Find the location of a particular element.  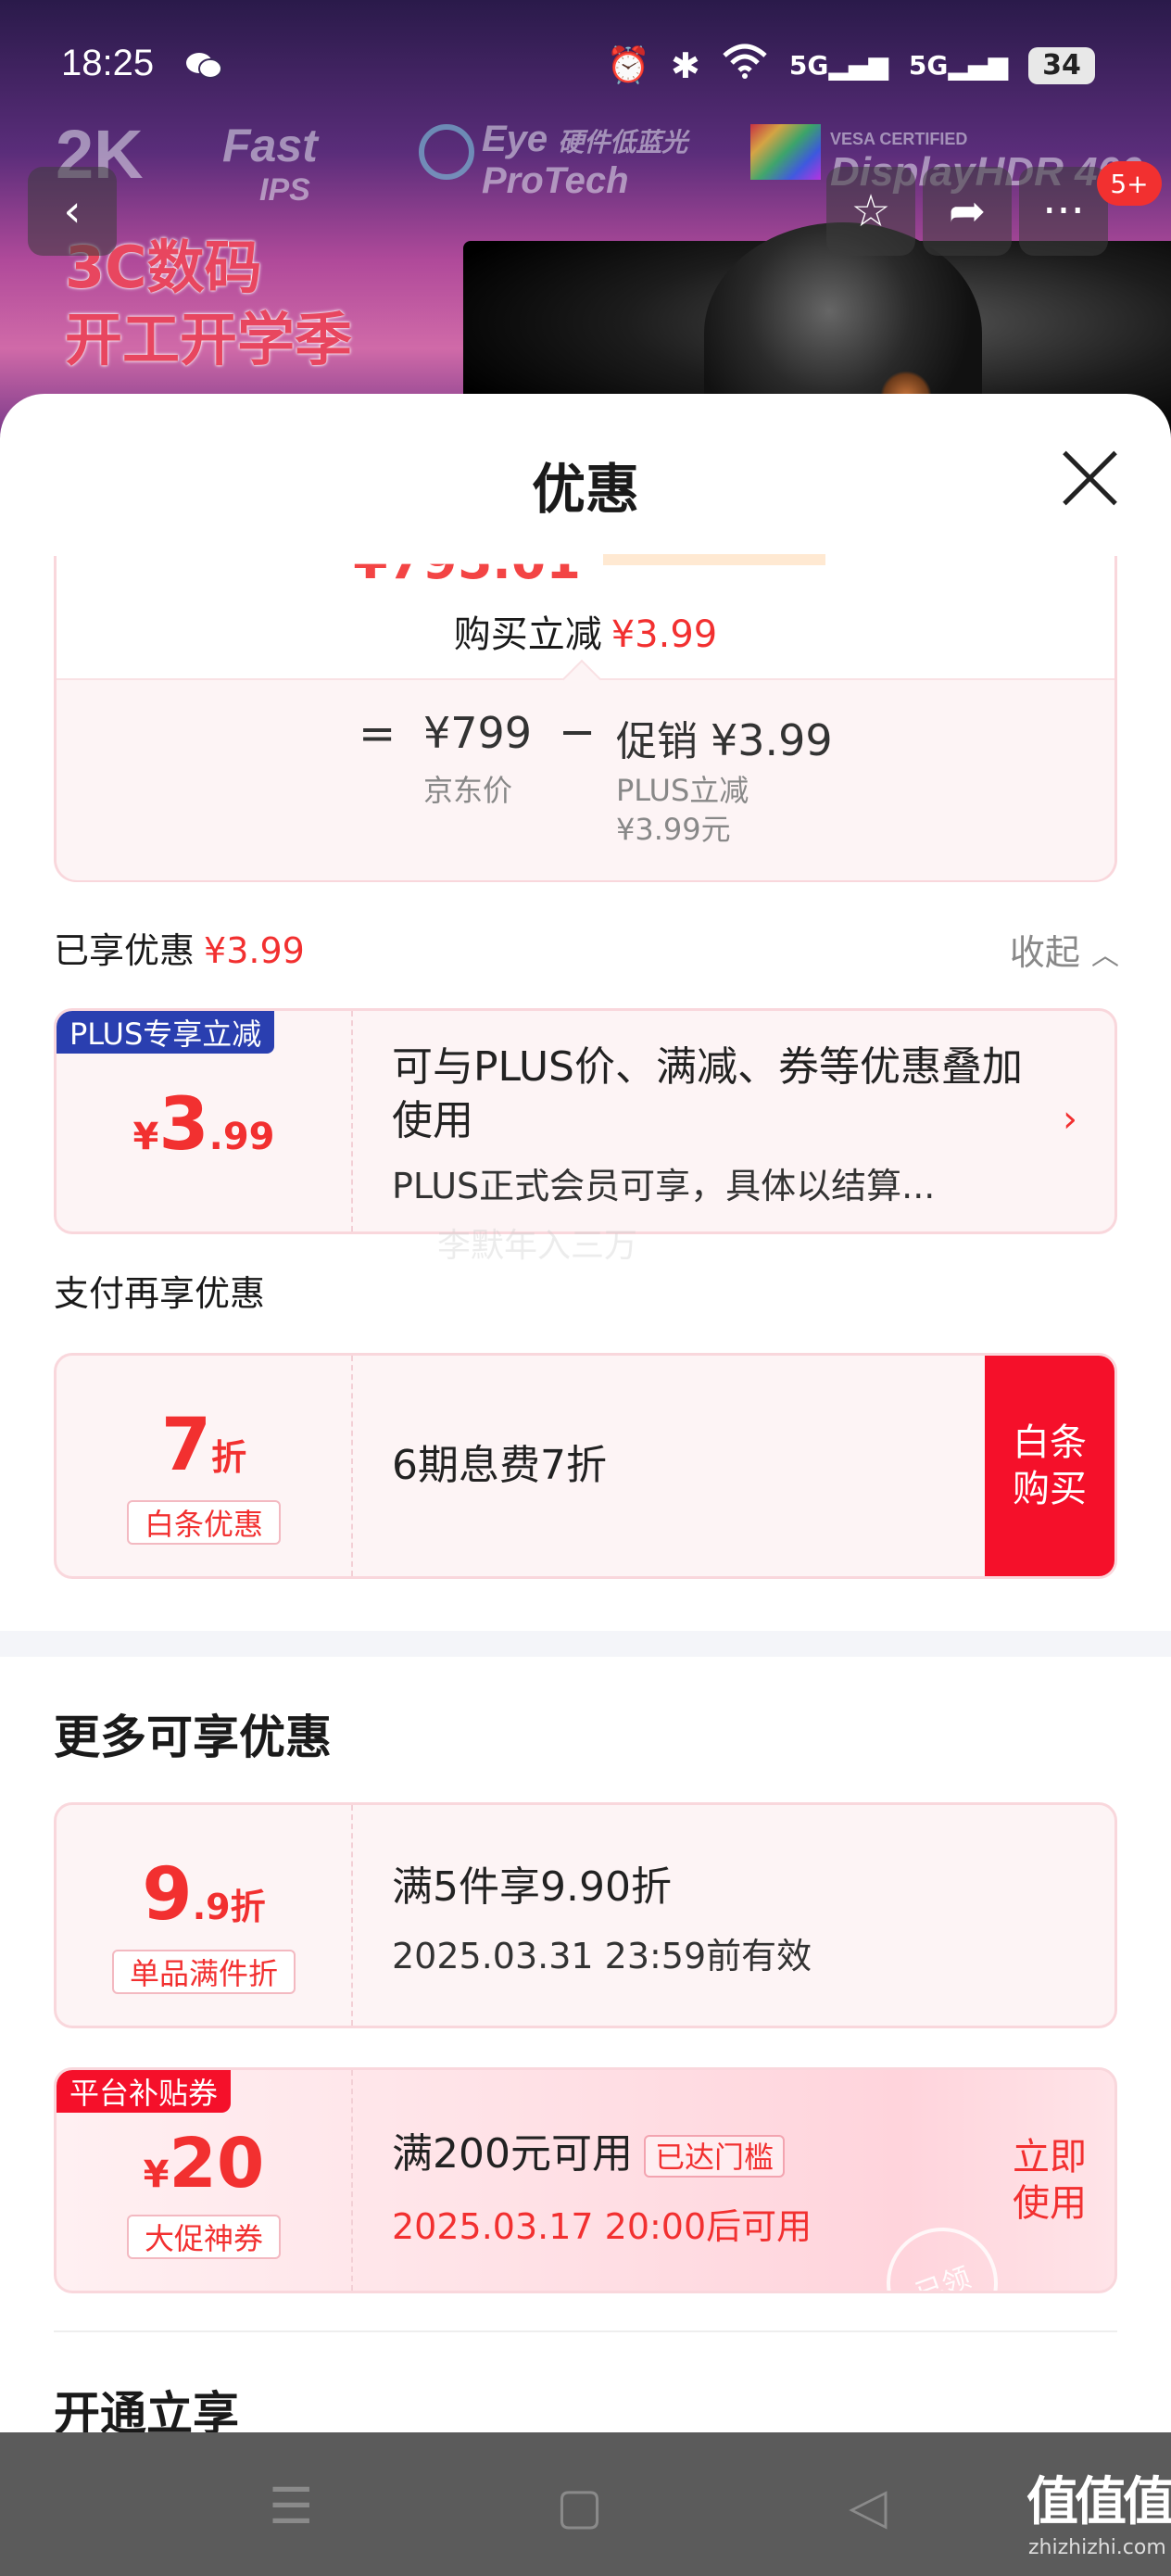

back-triangle-icon: ◁ is located at coordinates (869, 2506).